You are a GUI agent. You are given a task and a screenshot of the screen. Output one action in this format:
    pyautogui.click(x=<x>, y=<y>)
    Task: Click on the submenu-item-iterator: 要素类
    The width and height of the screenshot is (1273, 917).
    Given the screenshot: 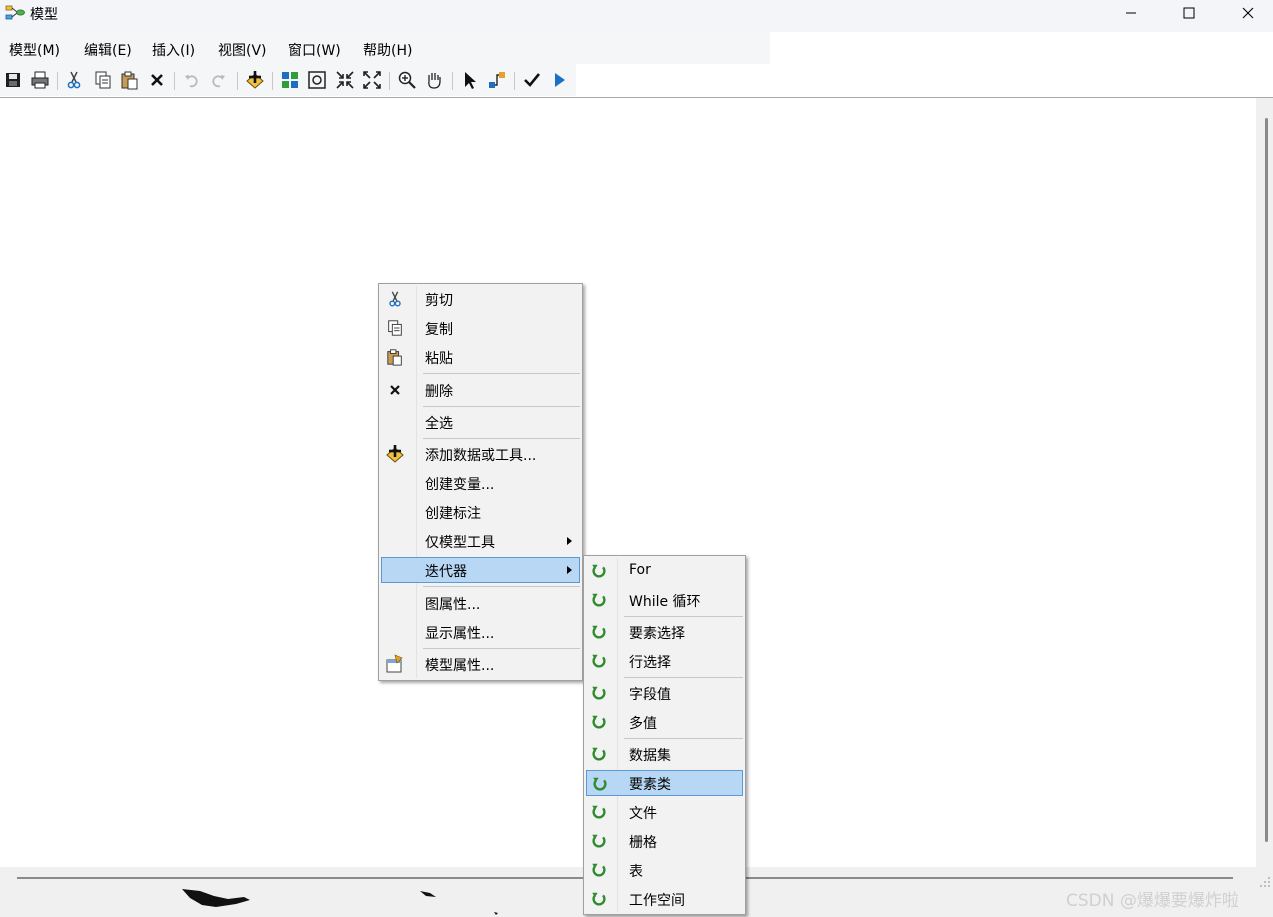 What is the action you would take?
    pyautogui.click(x=664, y=783)
    